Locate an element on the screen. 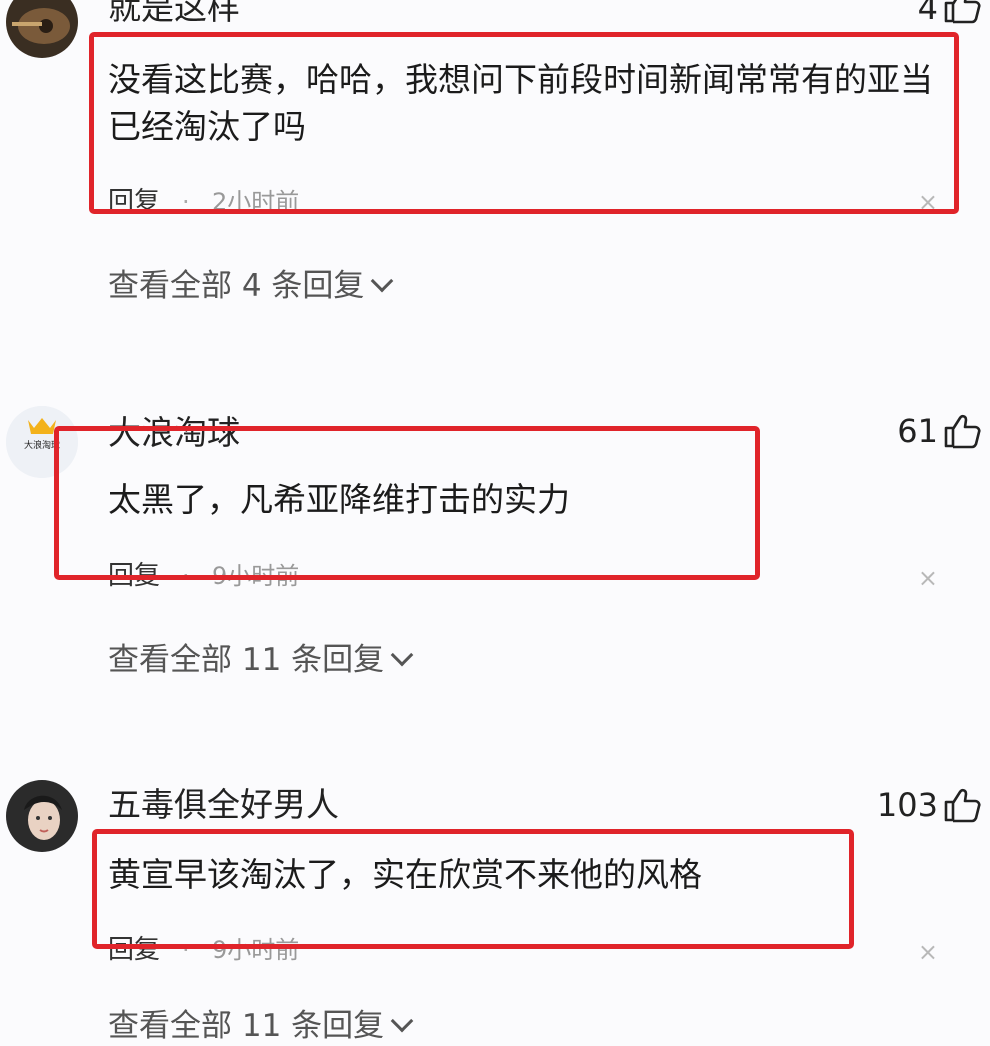 The image size is (990, 1046). like-count: 4 is located at coordinates (927, 13).